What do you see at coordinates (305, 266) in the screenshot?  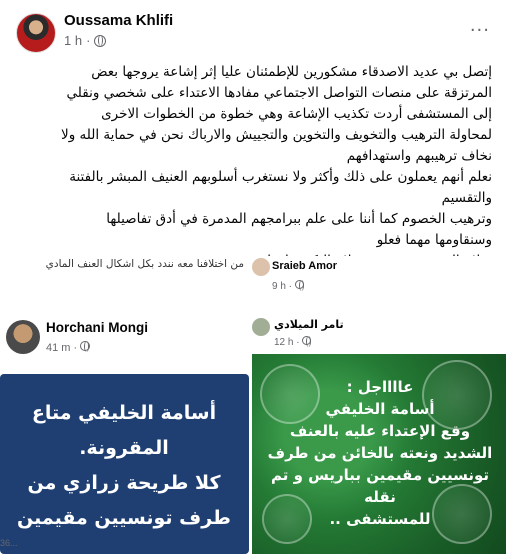 I see `commenter-name: Sraieb Amor` at bounding box center [305, 266].